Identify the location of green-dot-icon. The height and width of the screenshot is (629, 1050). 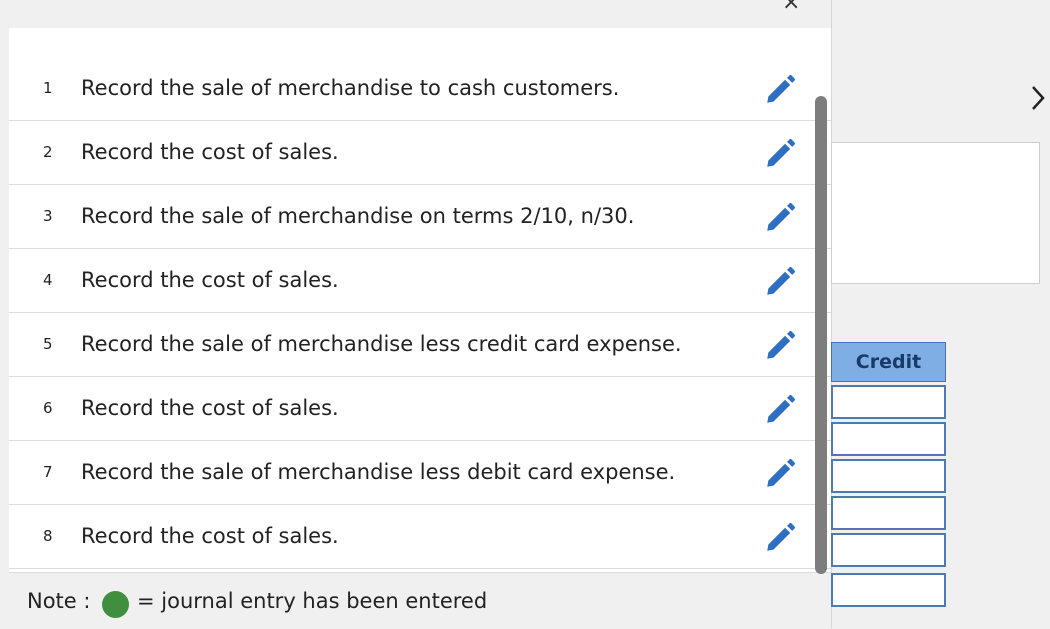
(115, 604).